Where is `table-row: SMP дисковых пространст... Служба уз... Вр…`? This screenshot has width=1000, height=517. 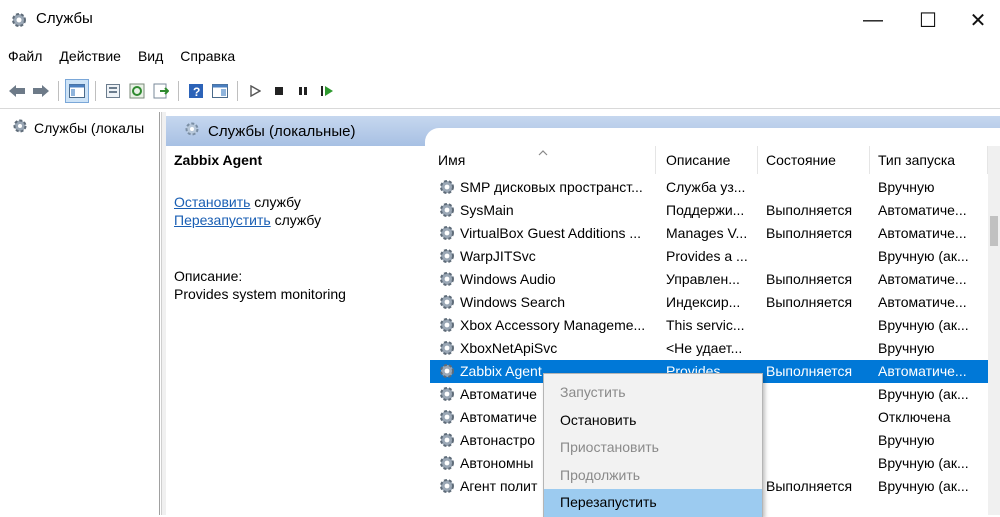
table-row: SMP дисковых пространст... Служба уз... Вр… is located at coordinates (710, 187).